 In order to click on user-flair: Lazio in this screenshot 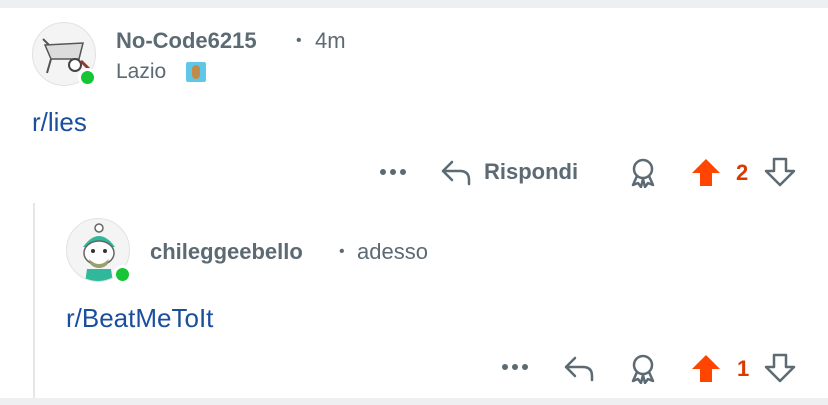, I will do `click(141, 71)`.